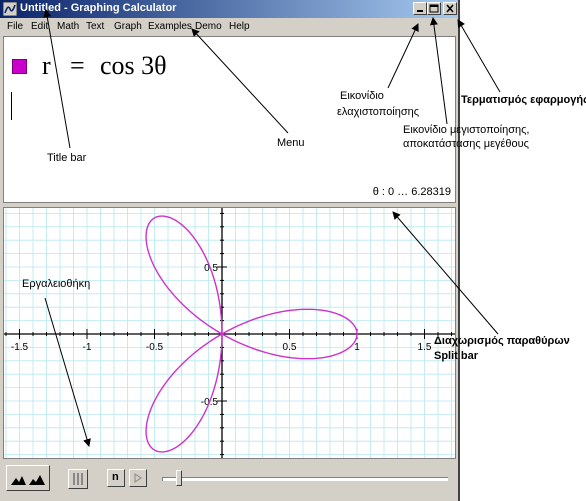  I want to click on n-button-label: n, so click(115, 477).